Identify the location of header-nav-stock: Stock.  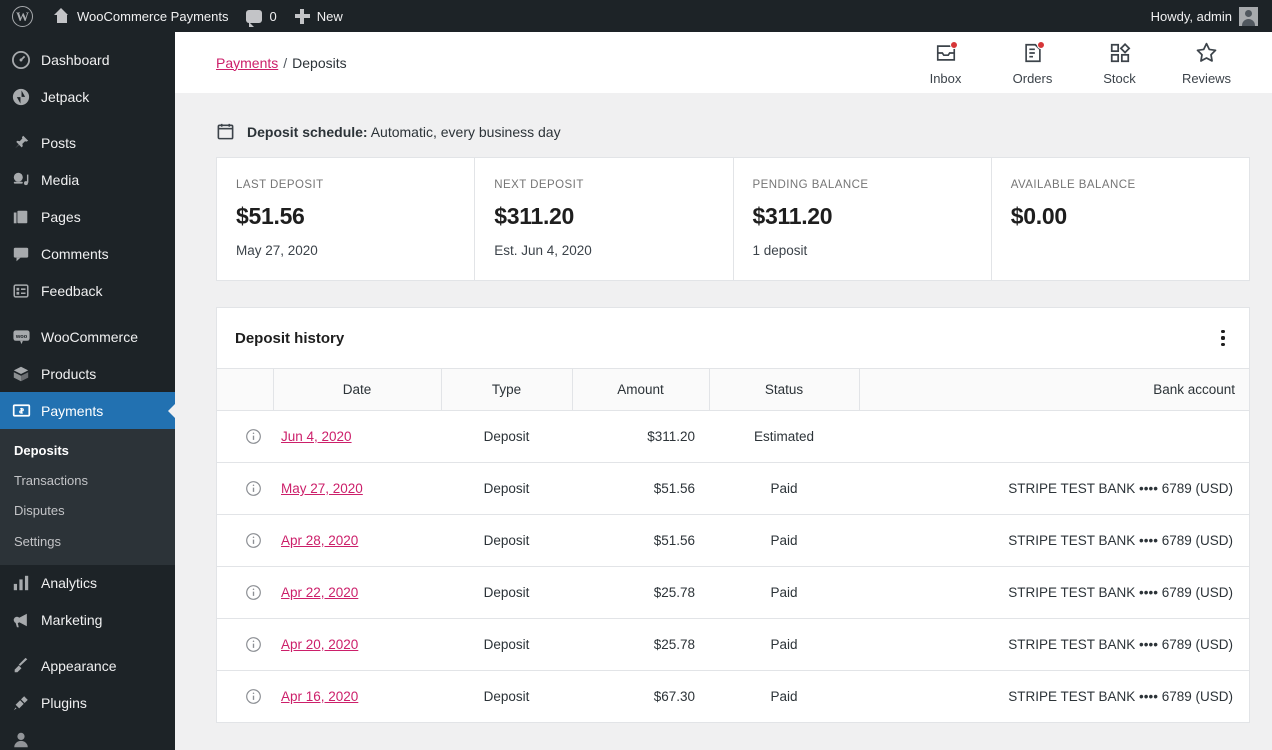
(1119, 63).